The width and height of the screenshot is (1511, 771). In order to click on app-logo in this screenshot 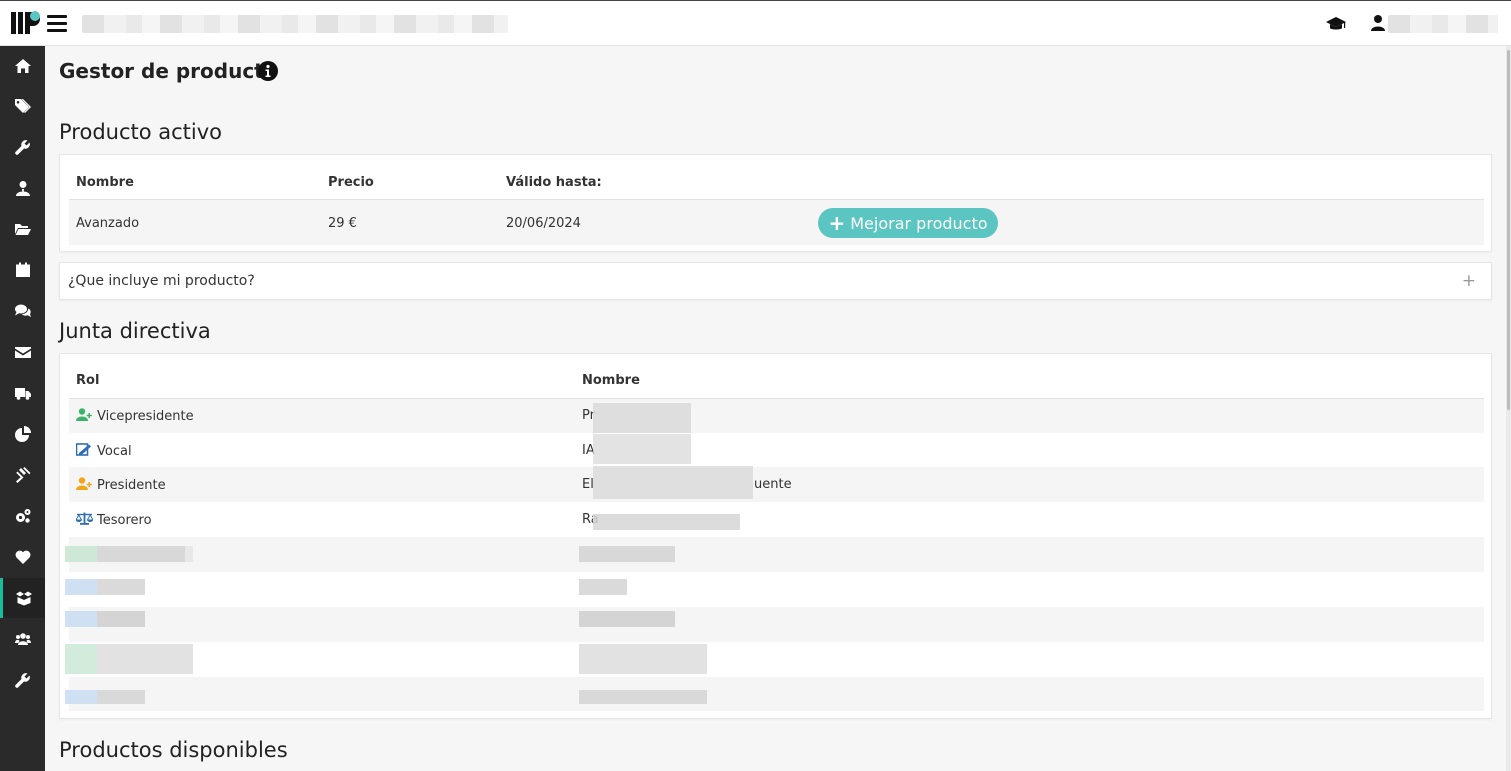, I will do `click(27, 22)`.